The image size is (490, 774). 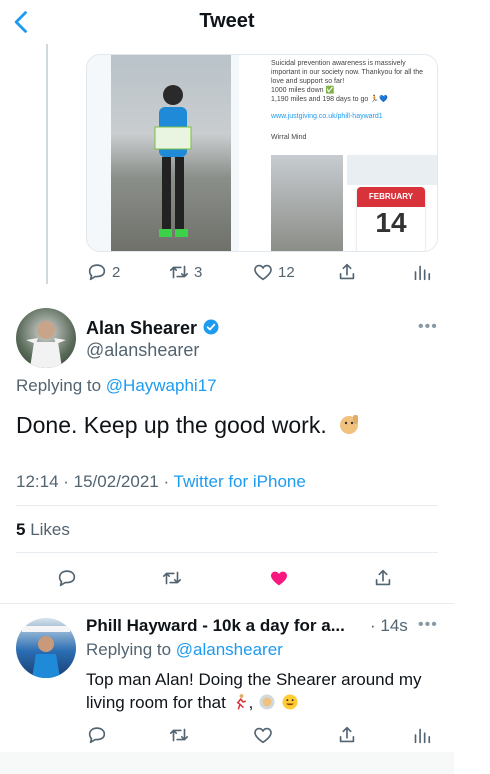 What do you see at coordinates (273, 272) in the screenshot?
I see `like-button: 12` at bounding box center [273, 272].